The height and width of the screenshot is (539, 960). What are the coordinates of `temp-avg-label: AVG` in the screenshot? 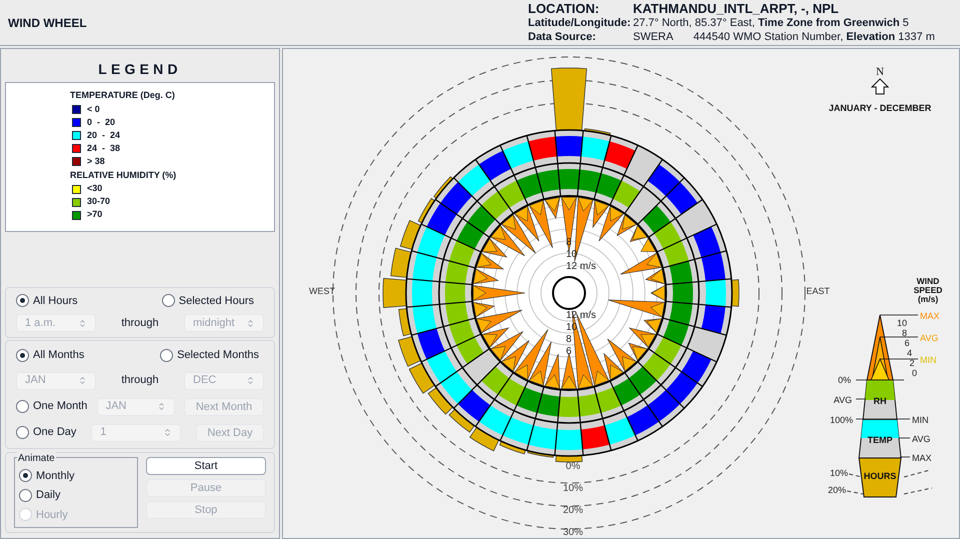 It's located at (921, 439).